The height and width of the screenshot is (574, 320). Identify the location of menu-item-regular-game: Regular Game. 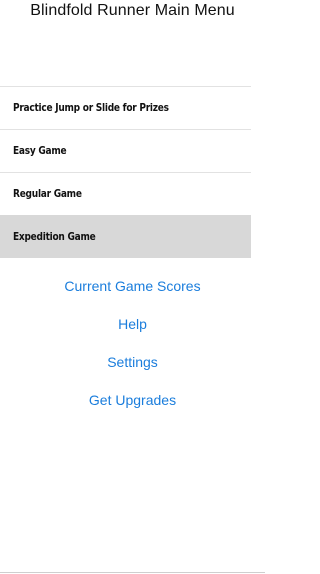
(125, 193).